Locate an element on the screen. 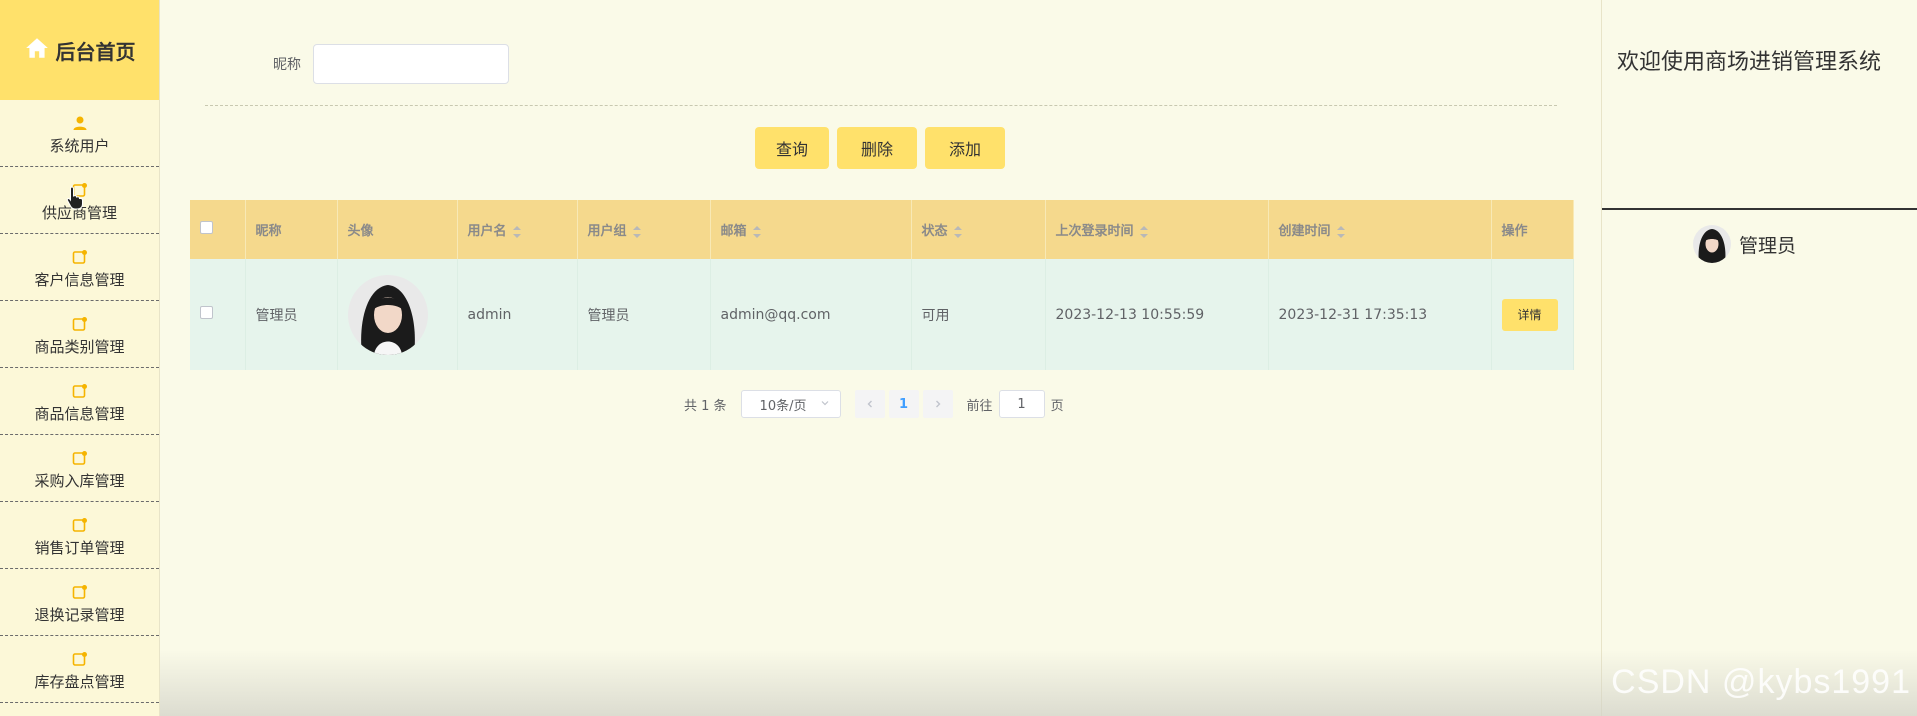 The image size is (1917, 716). chevron-left-icon is located at coordinates (869, 404).